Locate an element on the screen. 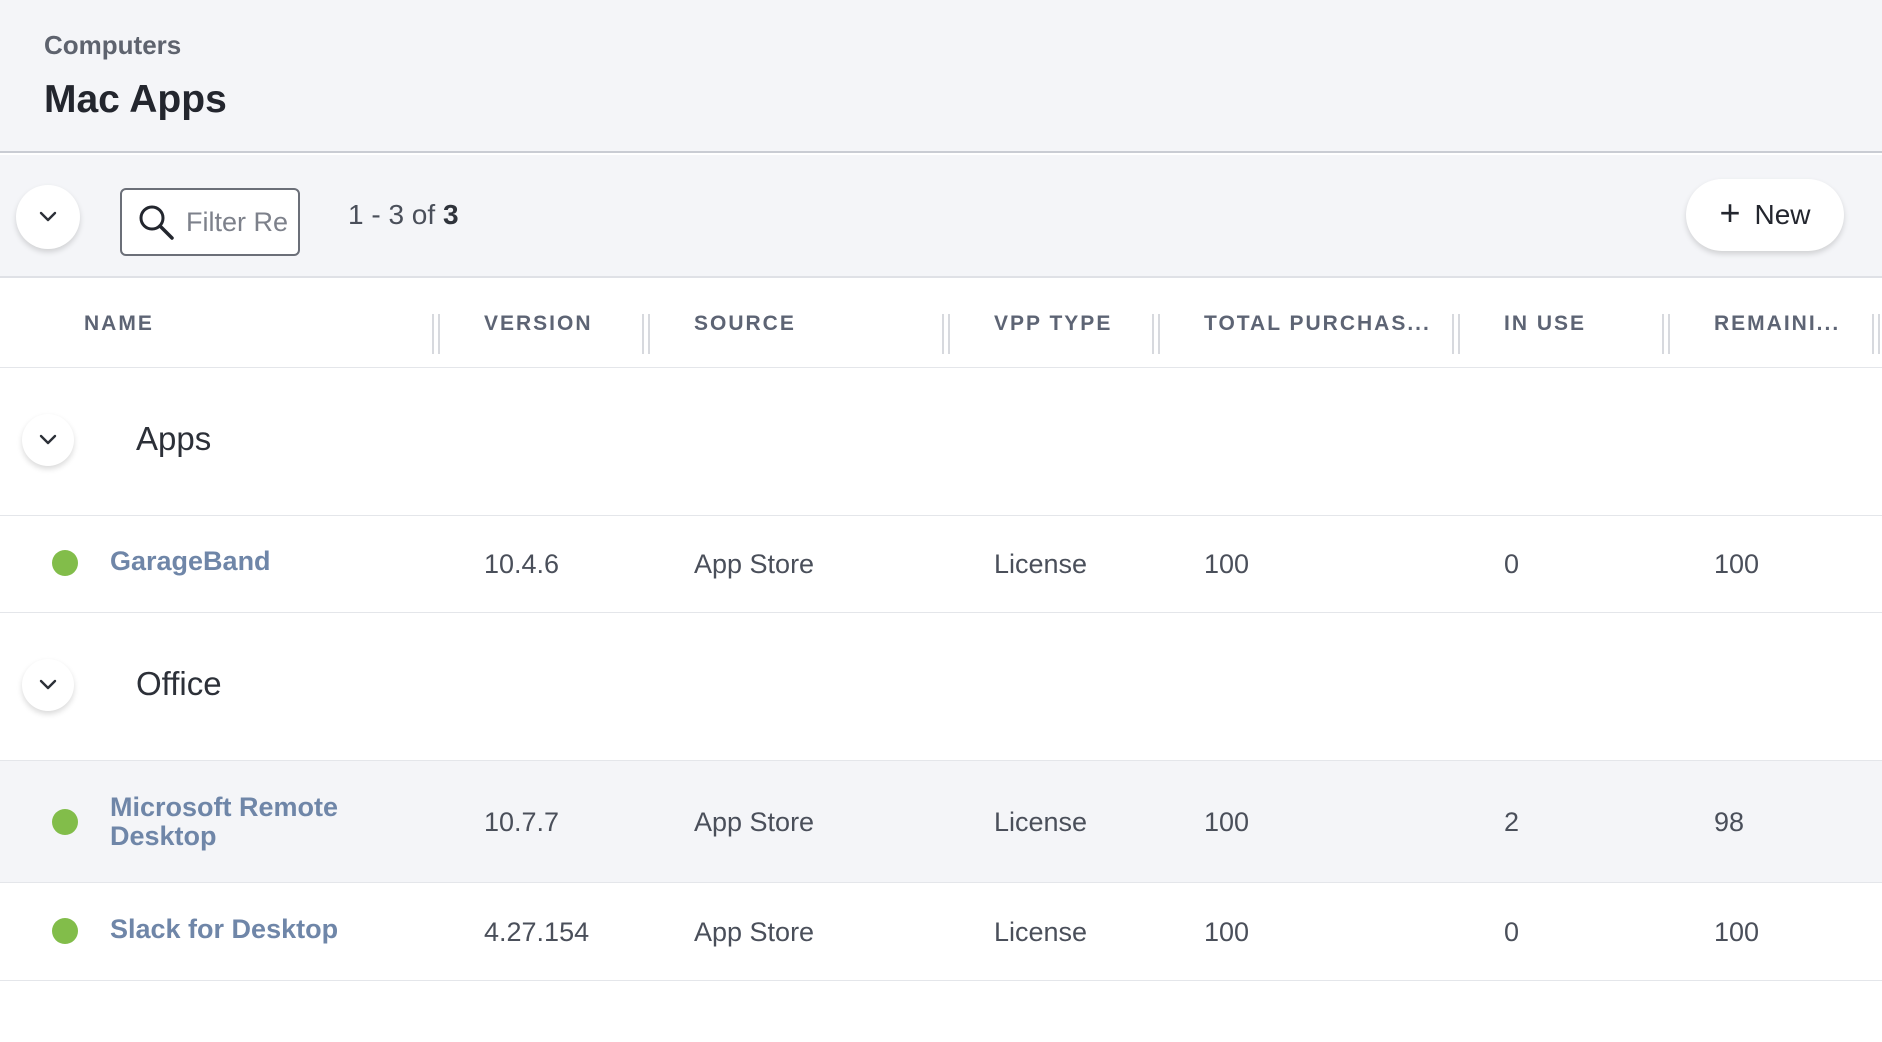  plus-icon: + is located at coordinates (1730, 212).